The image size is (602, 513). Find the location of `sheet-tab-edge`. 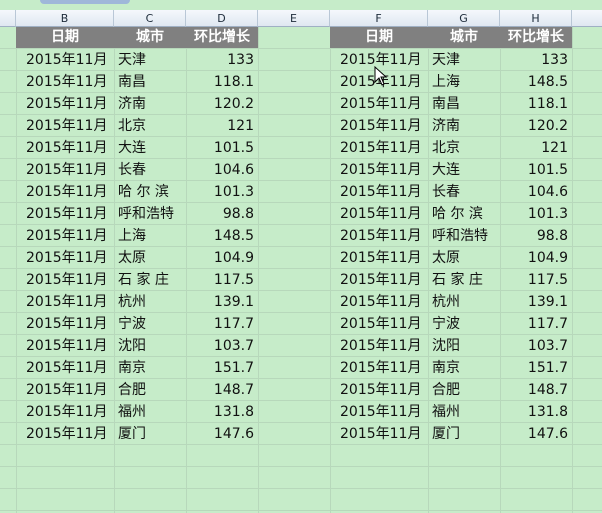

sheet-tab-edge is located at coordinates (85, 2).